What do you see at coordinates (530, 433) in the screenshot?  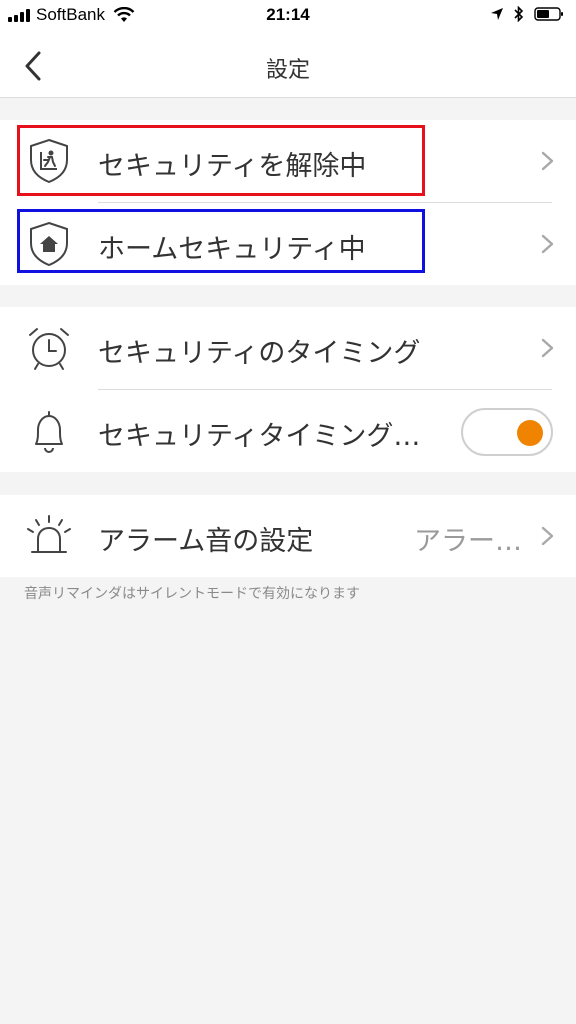 I see `toggle-knob` at bounding box center [530, 433].